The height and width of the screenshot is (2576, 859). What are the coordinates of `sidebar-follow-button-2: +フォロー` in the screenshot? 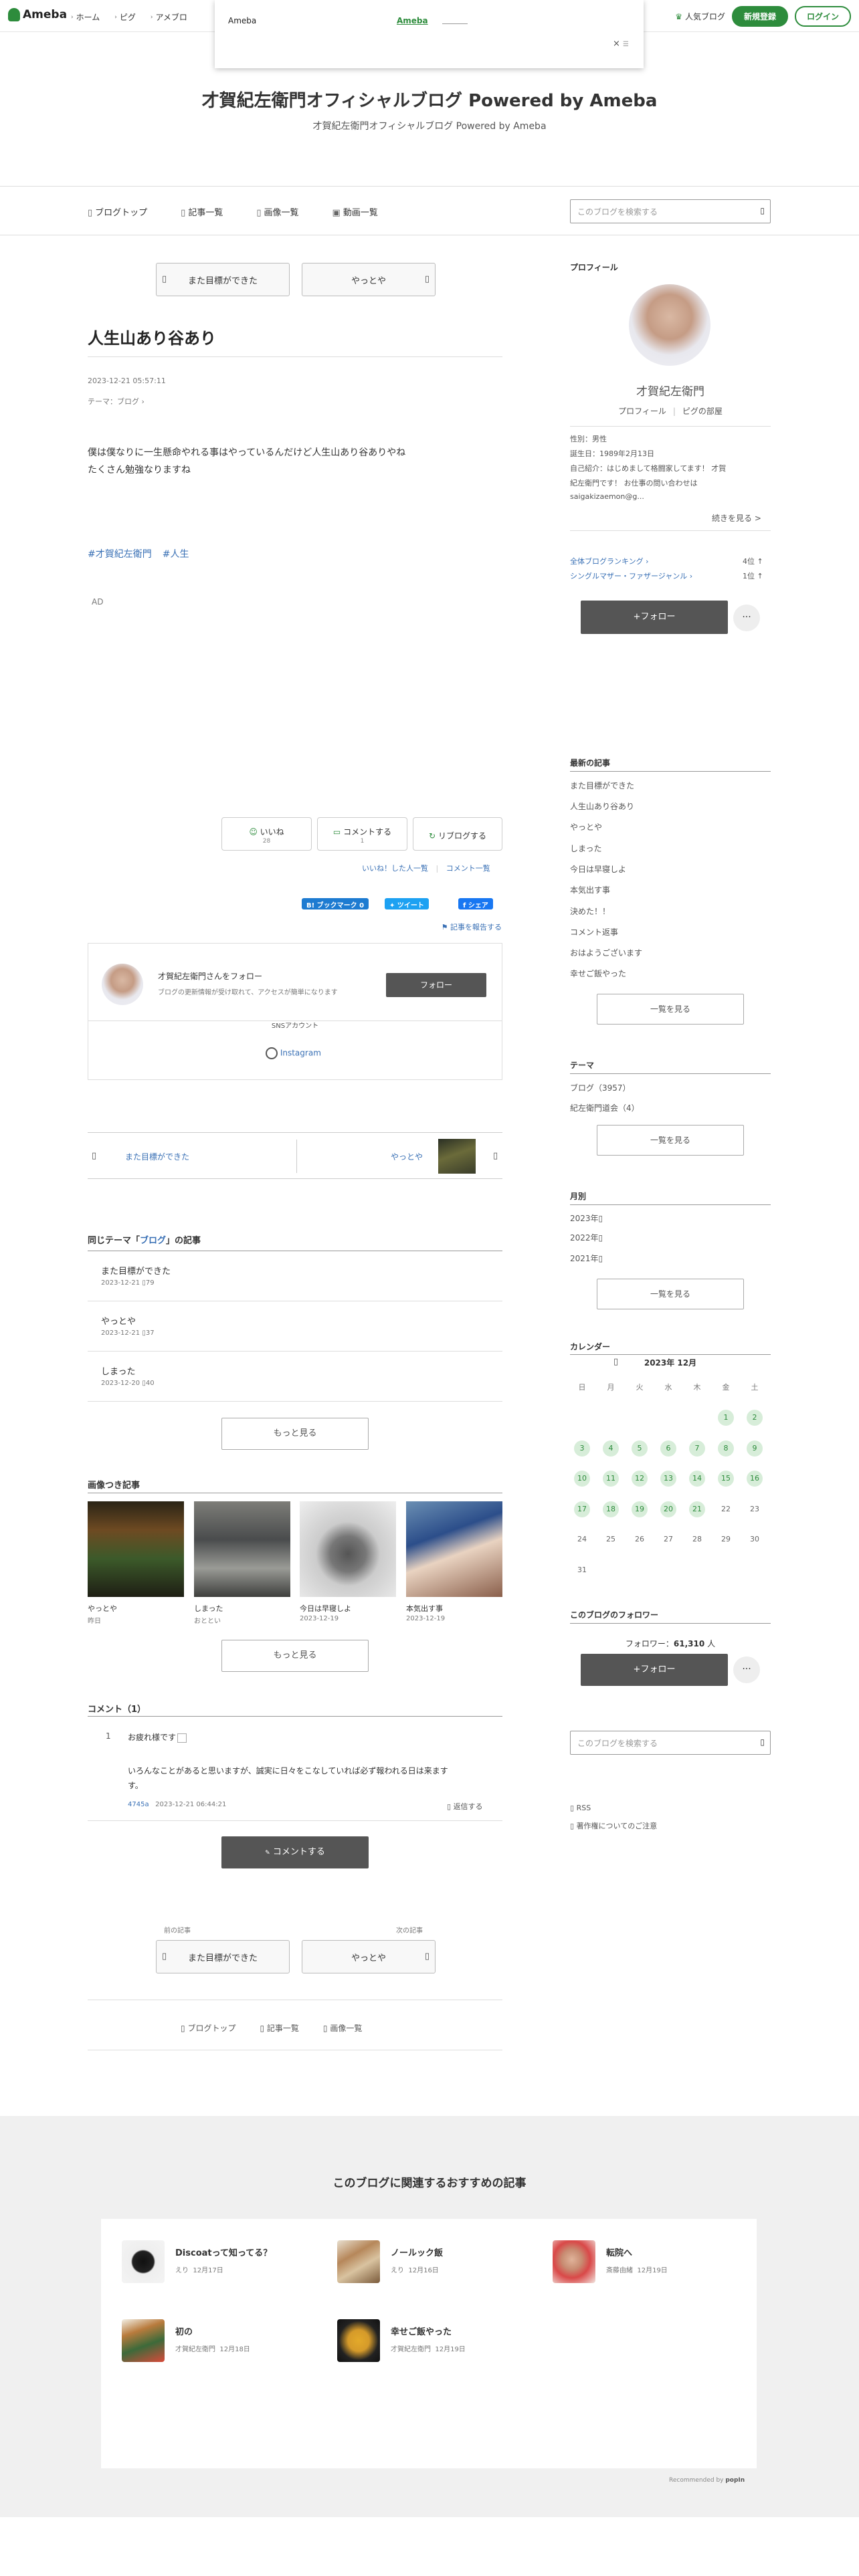 It's located at (655, 1670).